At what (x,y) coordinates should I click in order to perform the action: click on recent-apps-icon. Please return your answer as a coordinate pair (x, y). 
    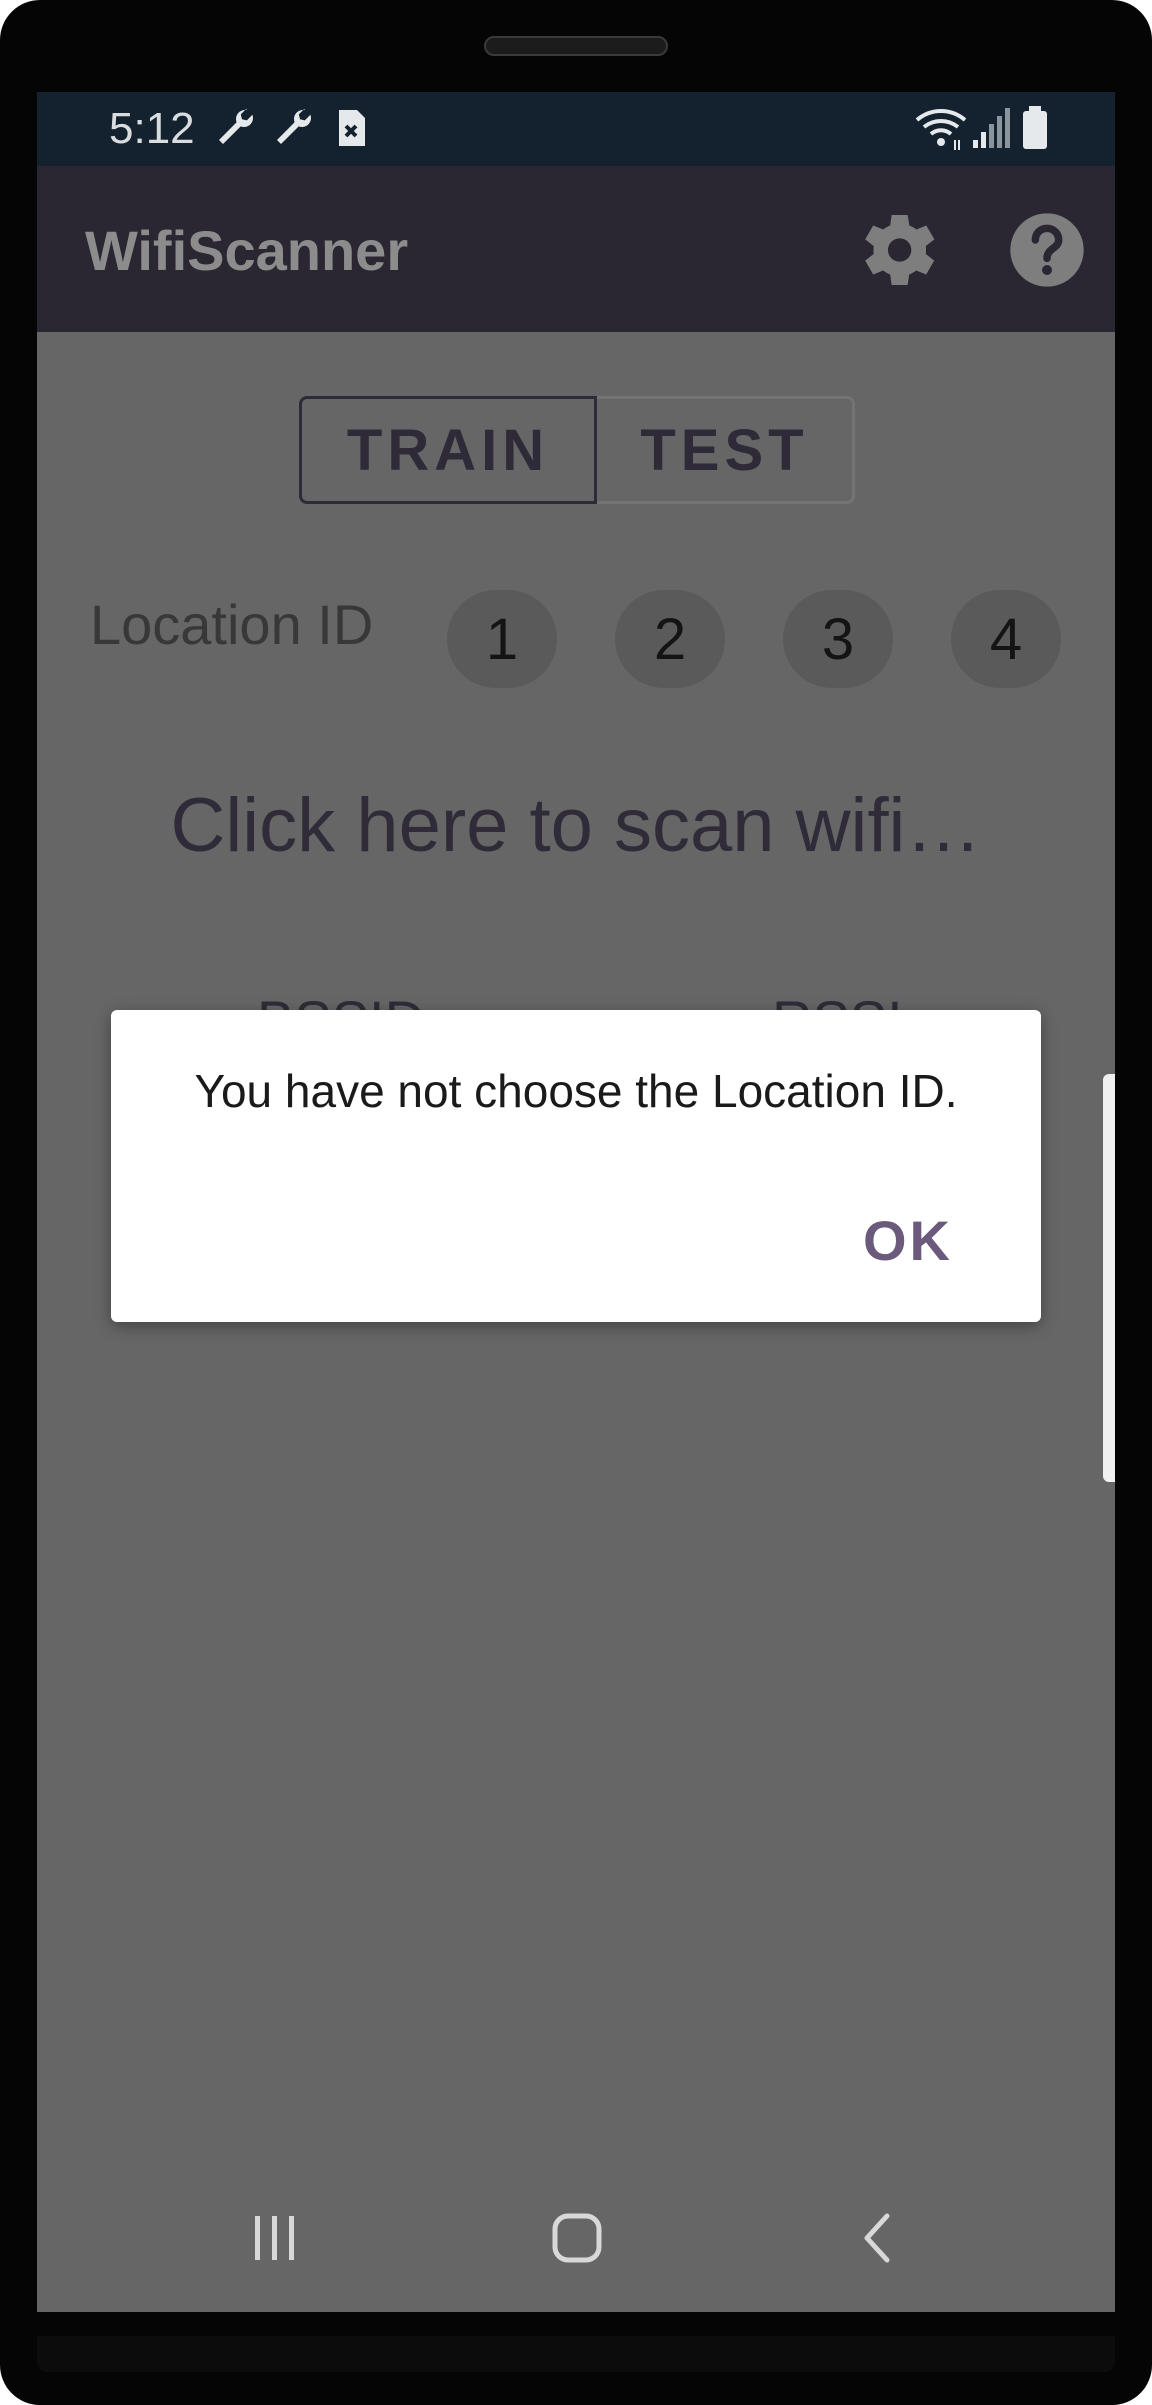
    Looking at the image, I should click on (275, 2238).